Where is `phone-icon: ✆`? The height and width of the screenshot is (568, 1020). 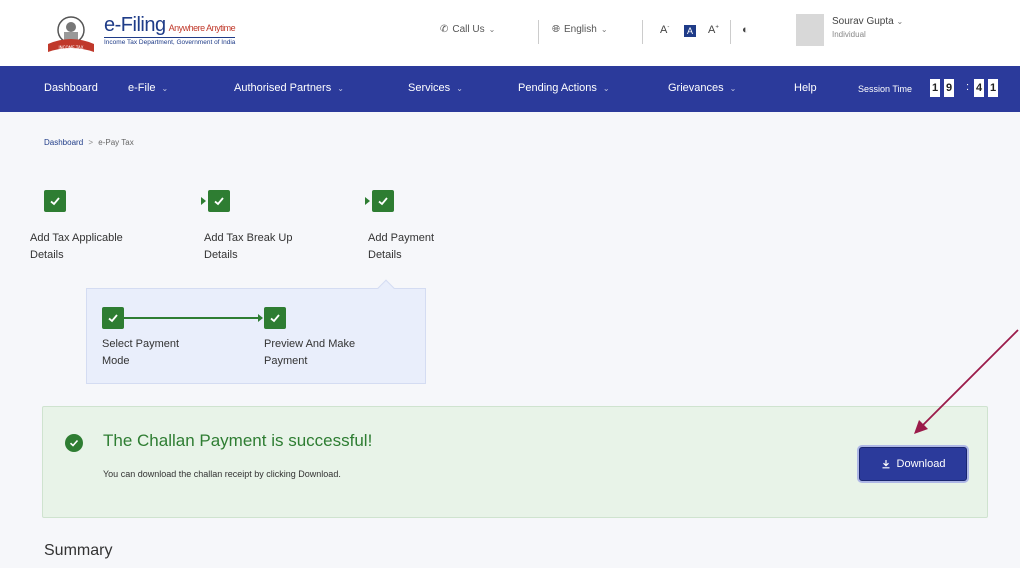
phone-icon: ✆ is located at coordinates (444, 29).